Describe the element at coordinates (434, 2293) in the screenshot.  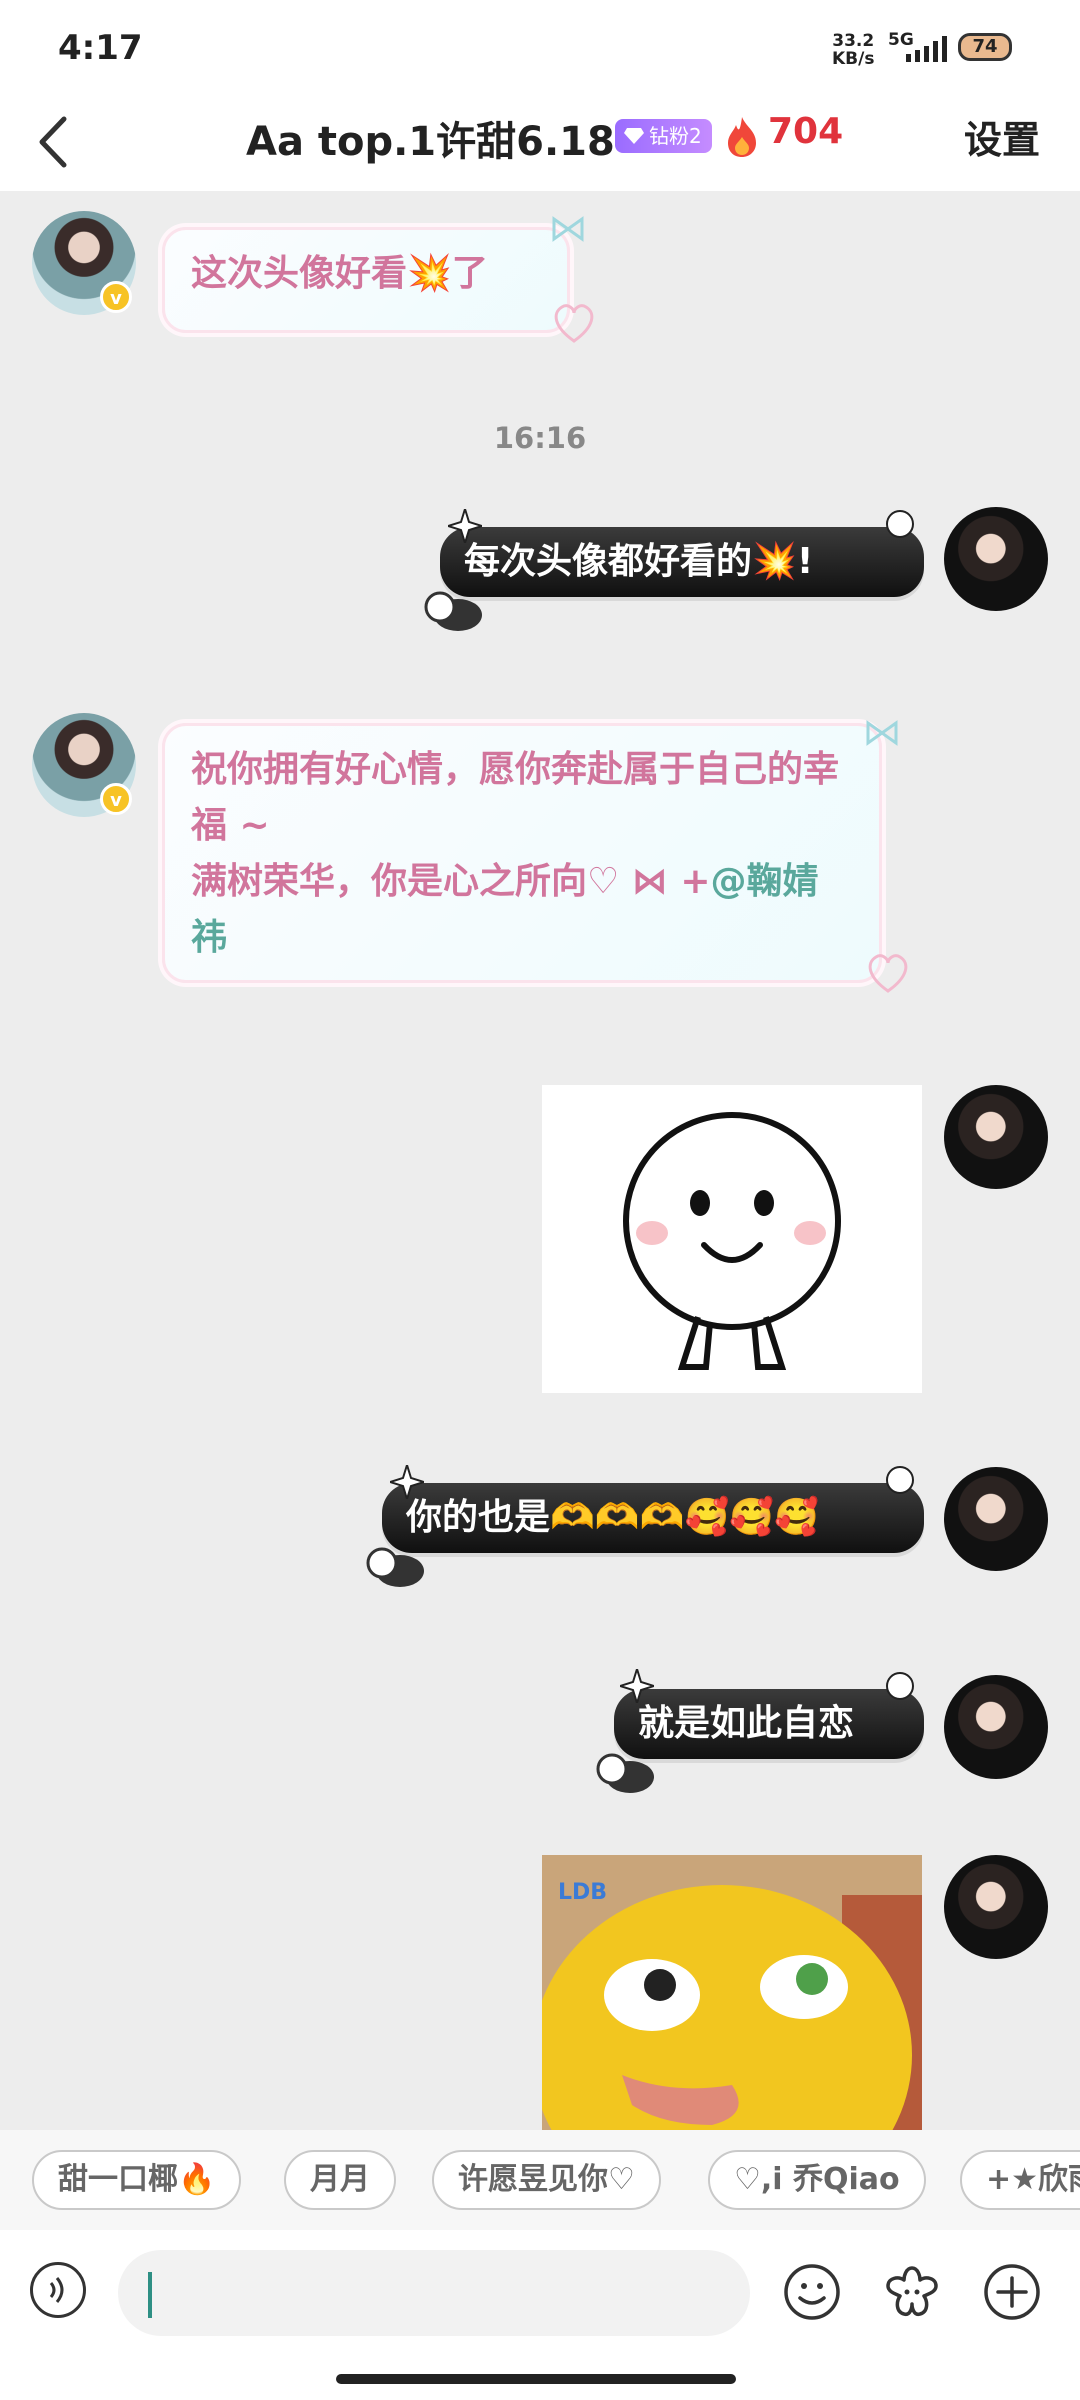
I see `message-input` at that location.